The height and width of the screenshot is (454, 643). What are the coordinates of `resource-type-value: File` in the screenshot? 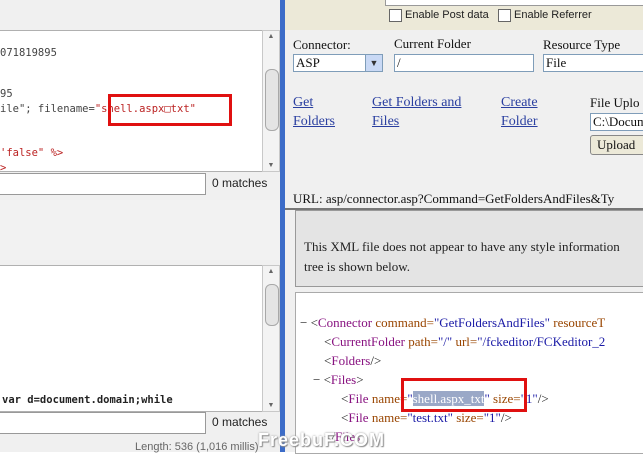 It's located at (556, 62).